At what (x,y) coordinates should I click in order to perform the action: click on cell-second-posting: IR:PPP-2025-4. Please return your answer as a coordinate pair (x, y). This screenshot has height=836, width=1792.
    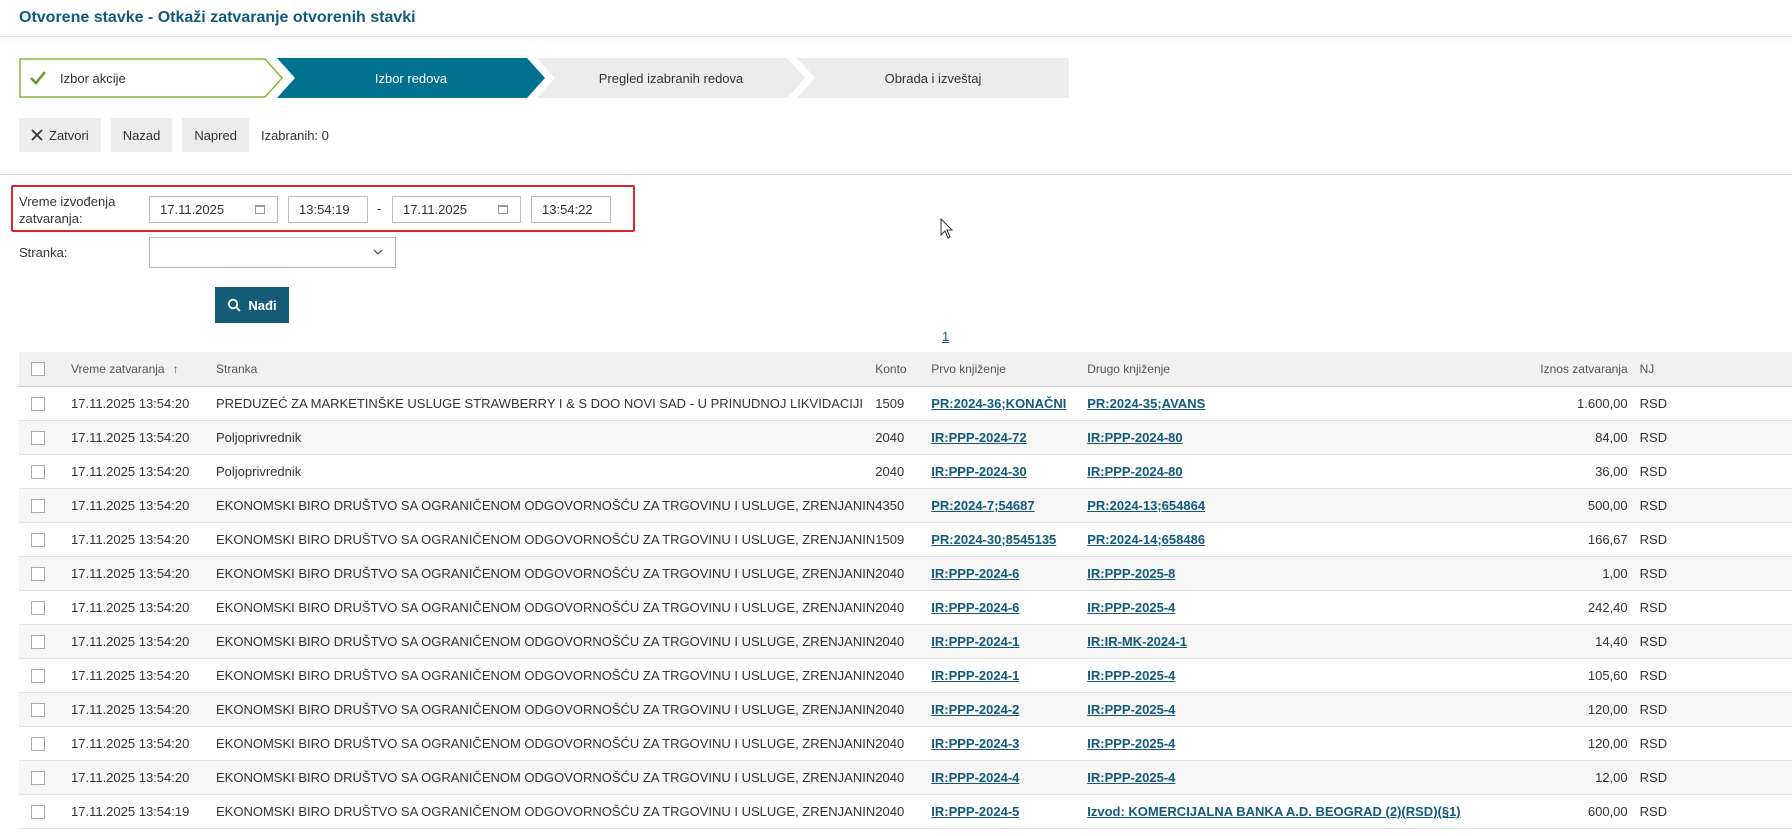
    Looking at the image, I should click on (1274, 675).